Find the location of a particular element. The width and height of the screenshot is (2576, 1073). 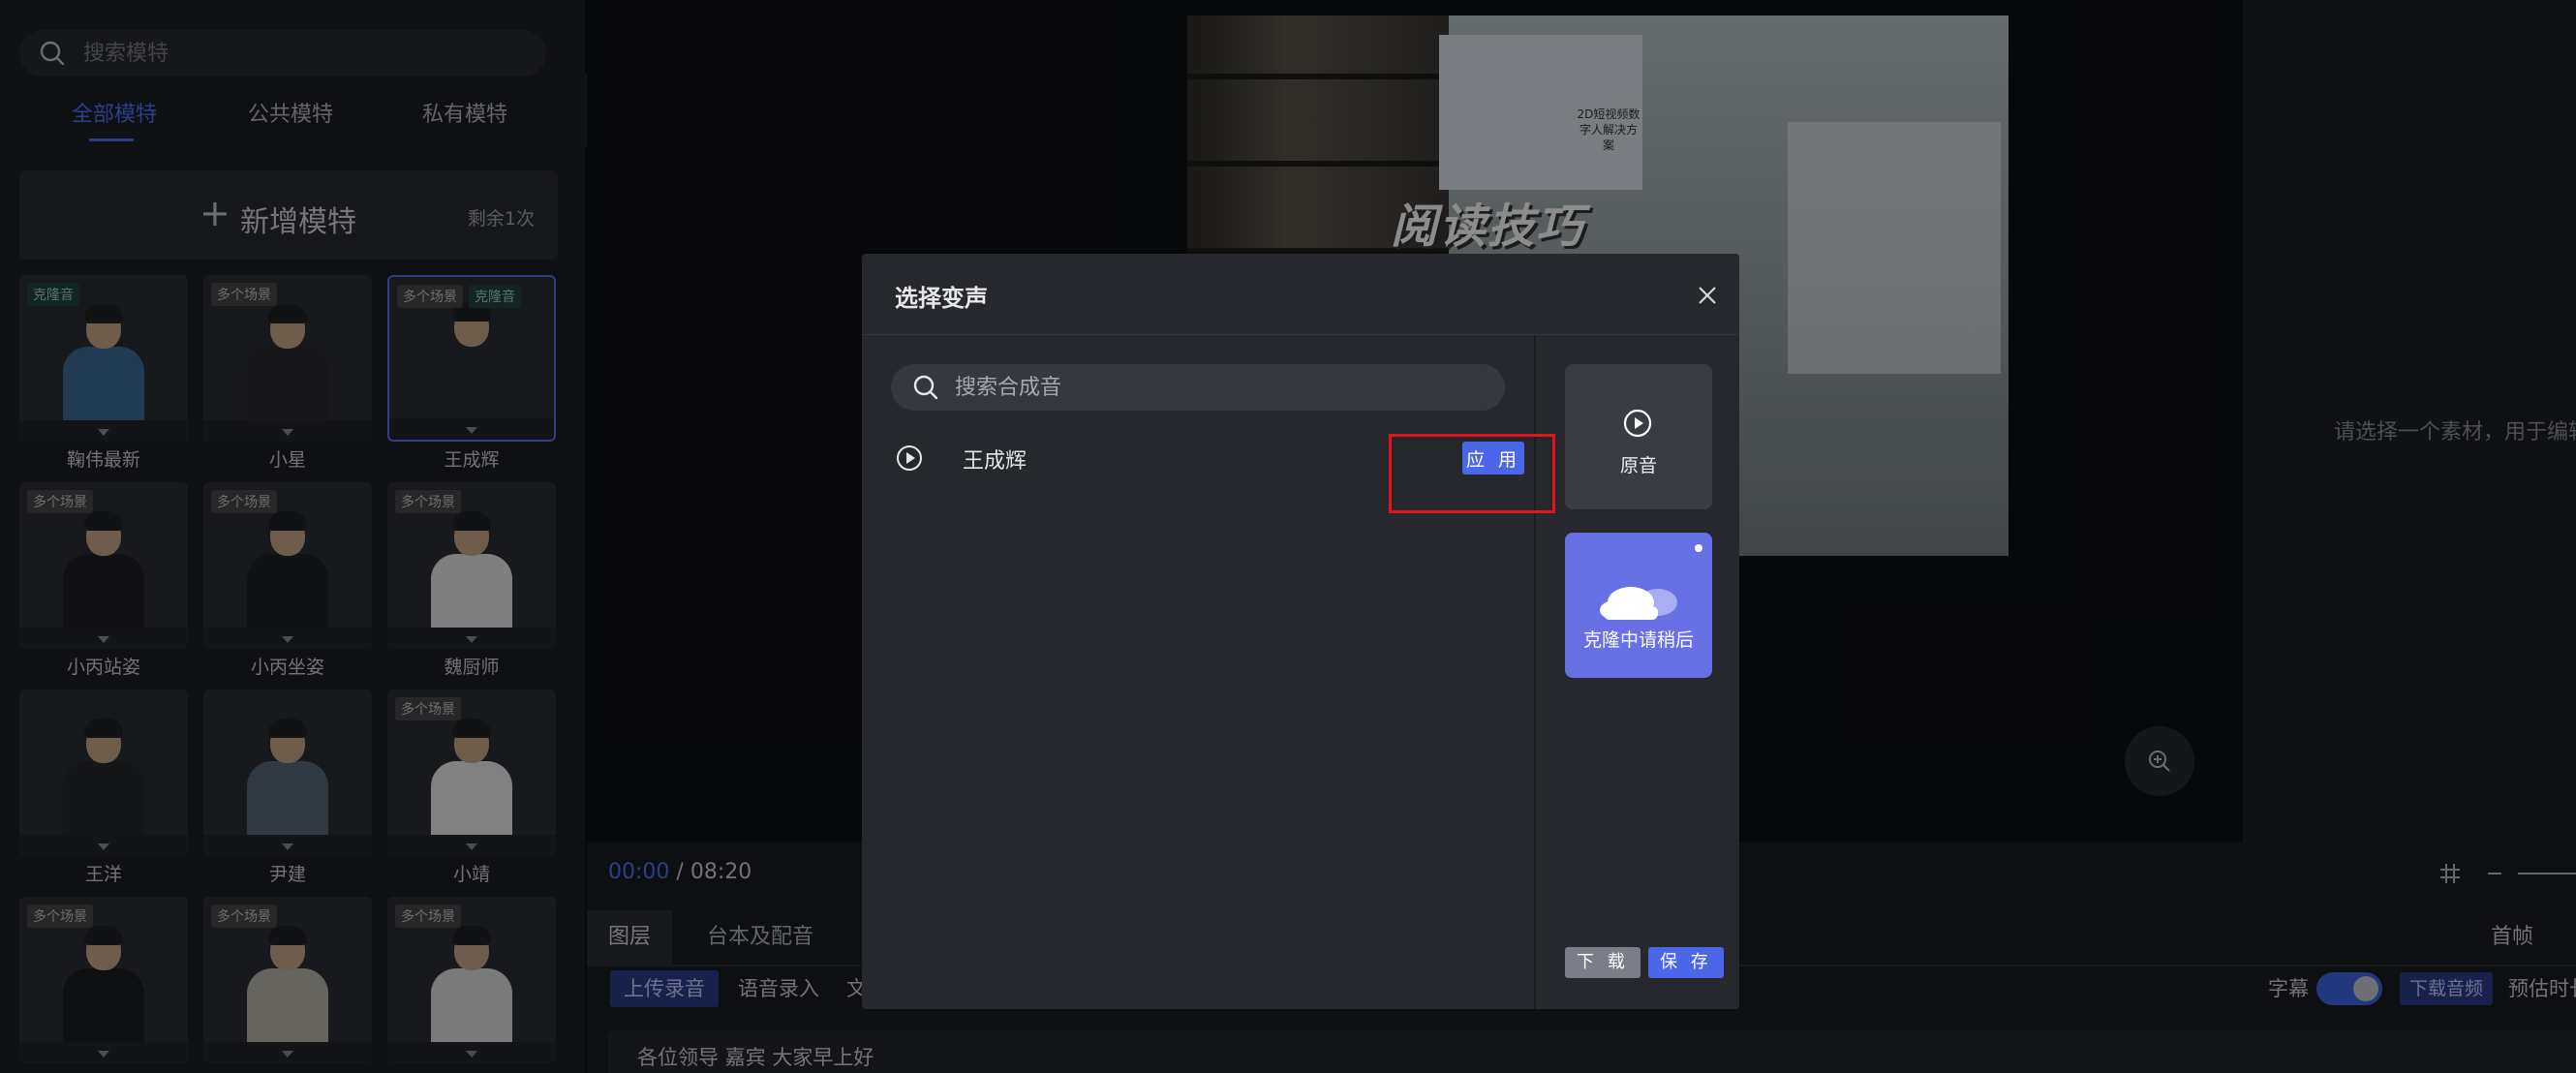

status-dot is located at coordinates (1698, 548).